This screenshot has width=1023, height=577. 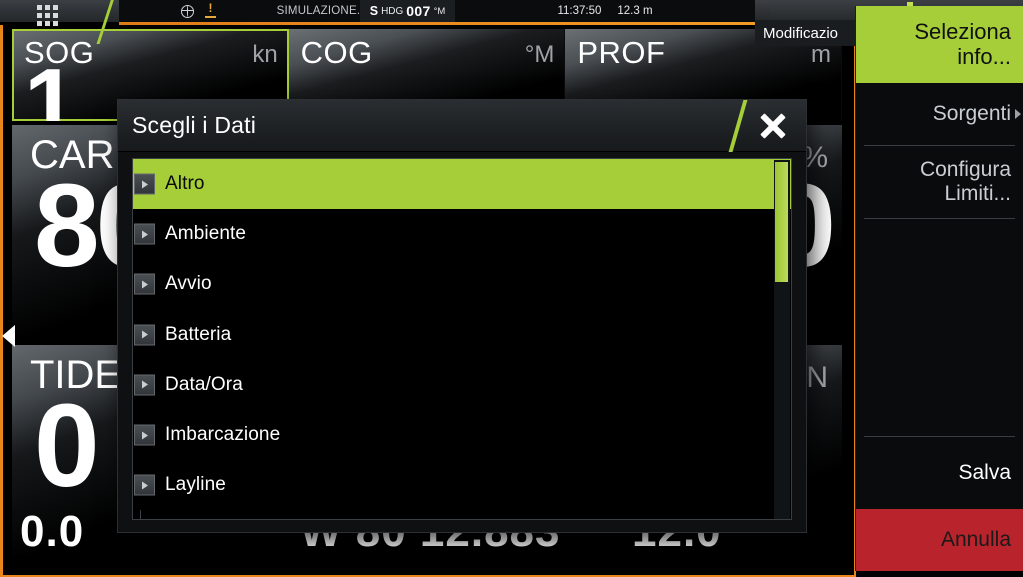 What do you see at coordinates (975, 540) in the screenshot?
I see `sidebar-item-label: Annulla` at bounding box center [975, 540].